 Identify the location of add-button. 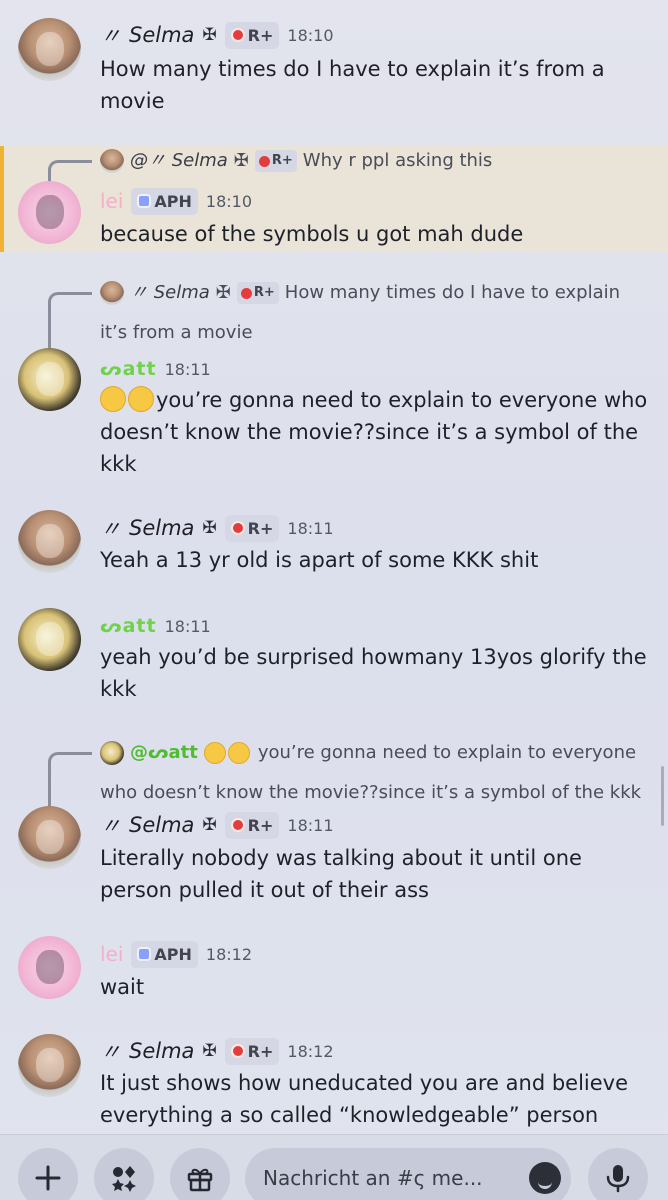
(48, 1174).